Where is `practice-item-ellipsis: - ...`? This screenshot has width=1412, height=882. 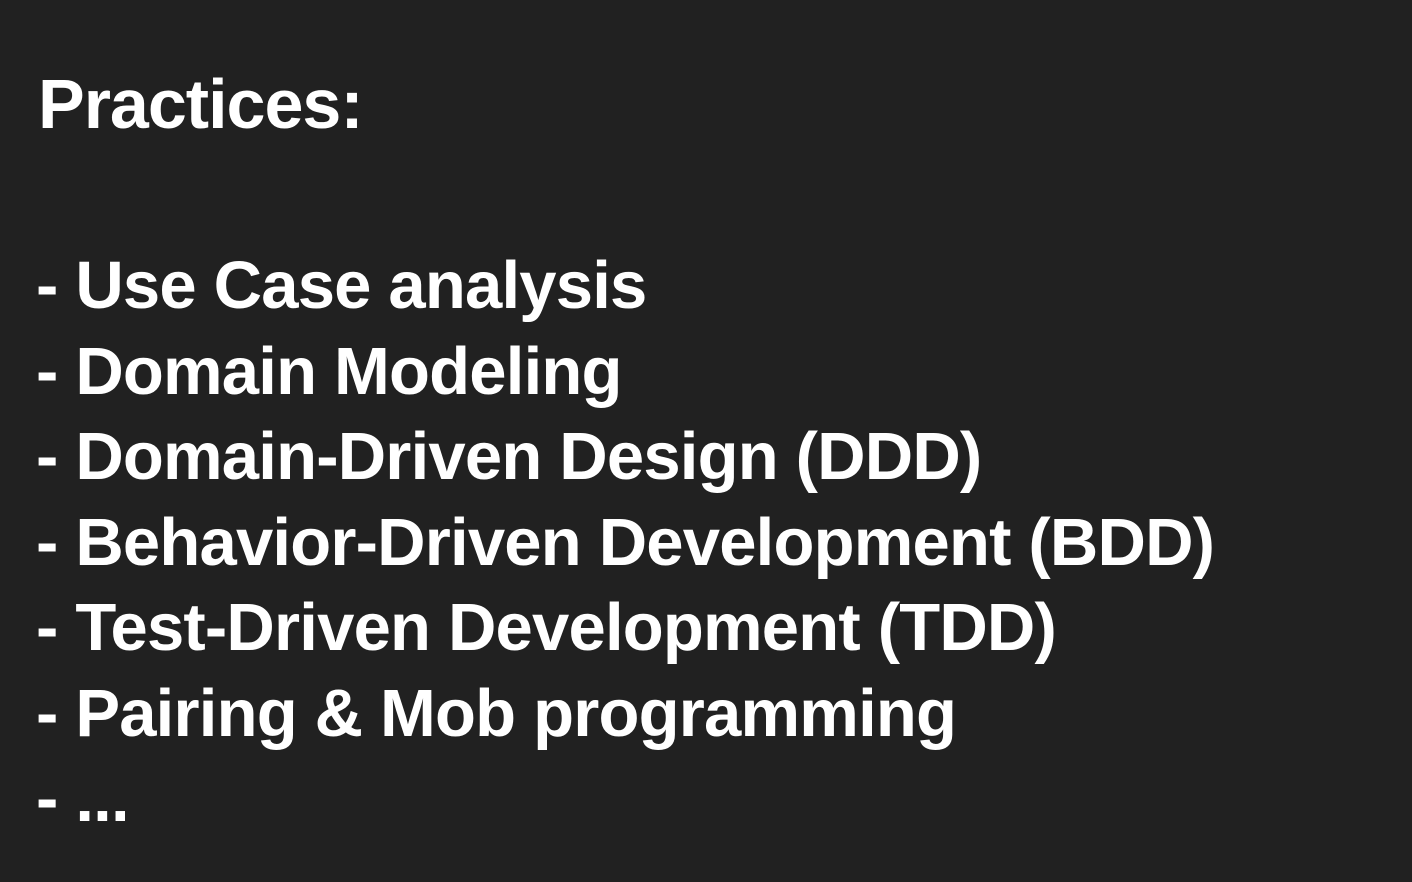
practice-item-ellipsis: - ... is located at coordinates (83, 798).